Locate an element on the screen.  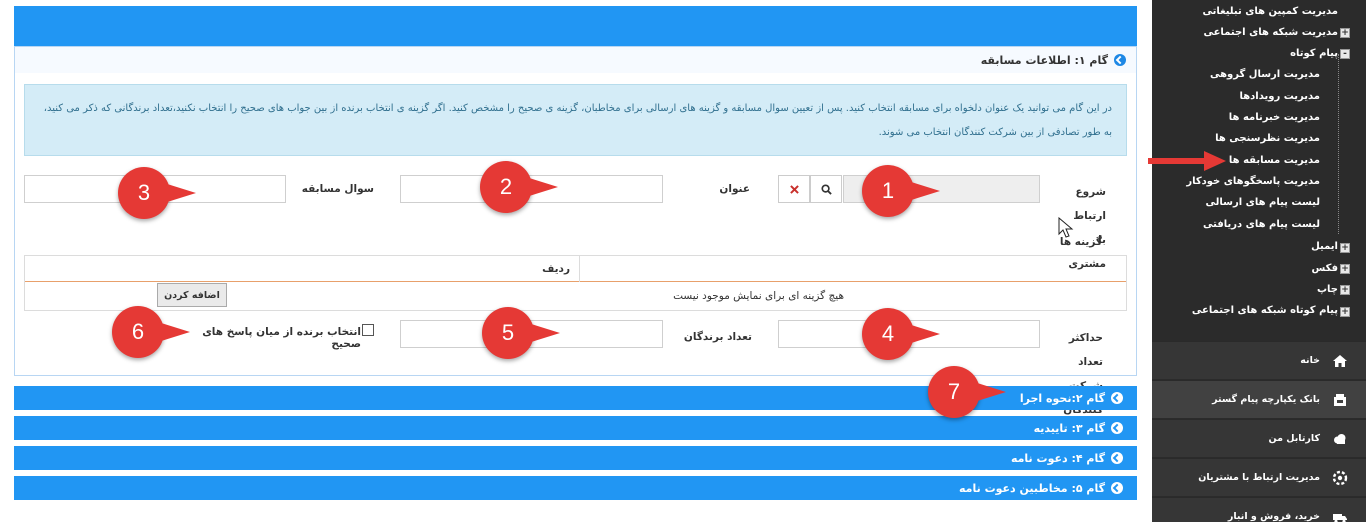
menu-crm: مدیریت ارتباط با مشتریان is located at coordinates (1259, 477).